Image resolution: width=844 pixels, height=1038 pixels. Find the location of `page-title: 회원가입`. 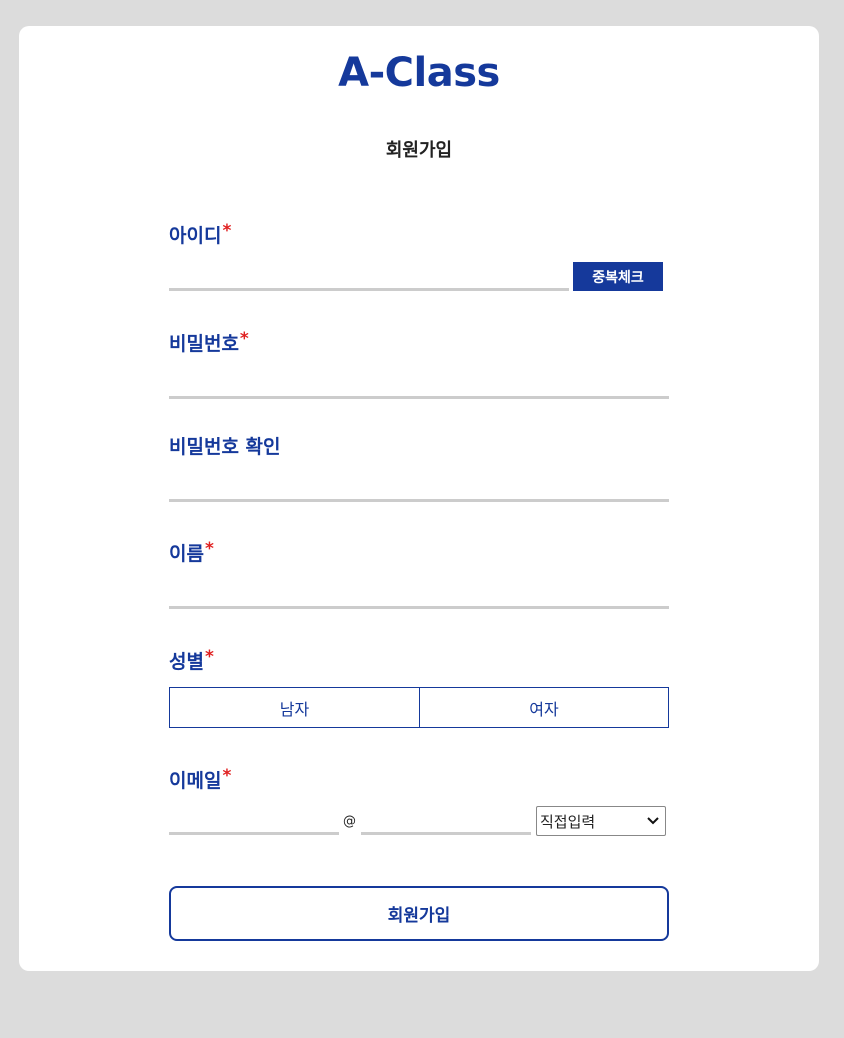

page-title: 회원가입 is located at coordinates (419, 150).